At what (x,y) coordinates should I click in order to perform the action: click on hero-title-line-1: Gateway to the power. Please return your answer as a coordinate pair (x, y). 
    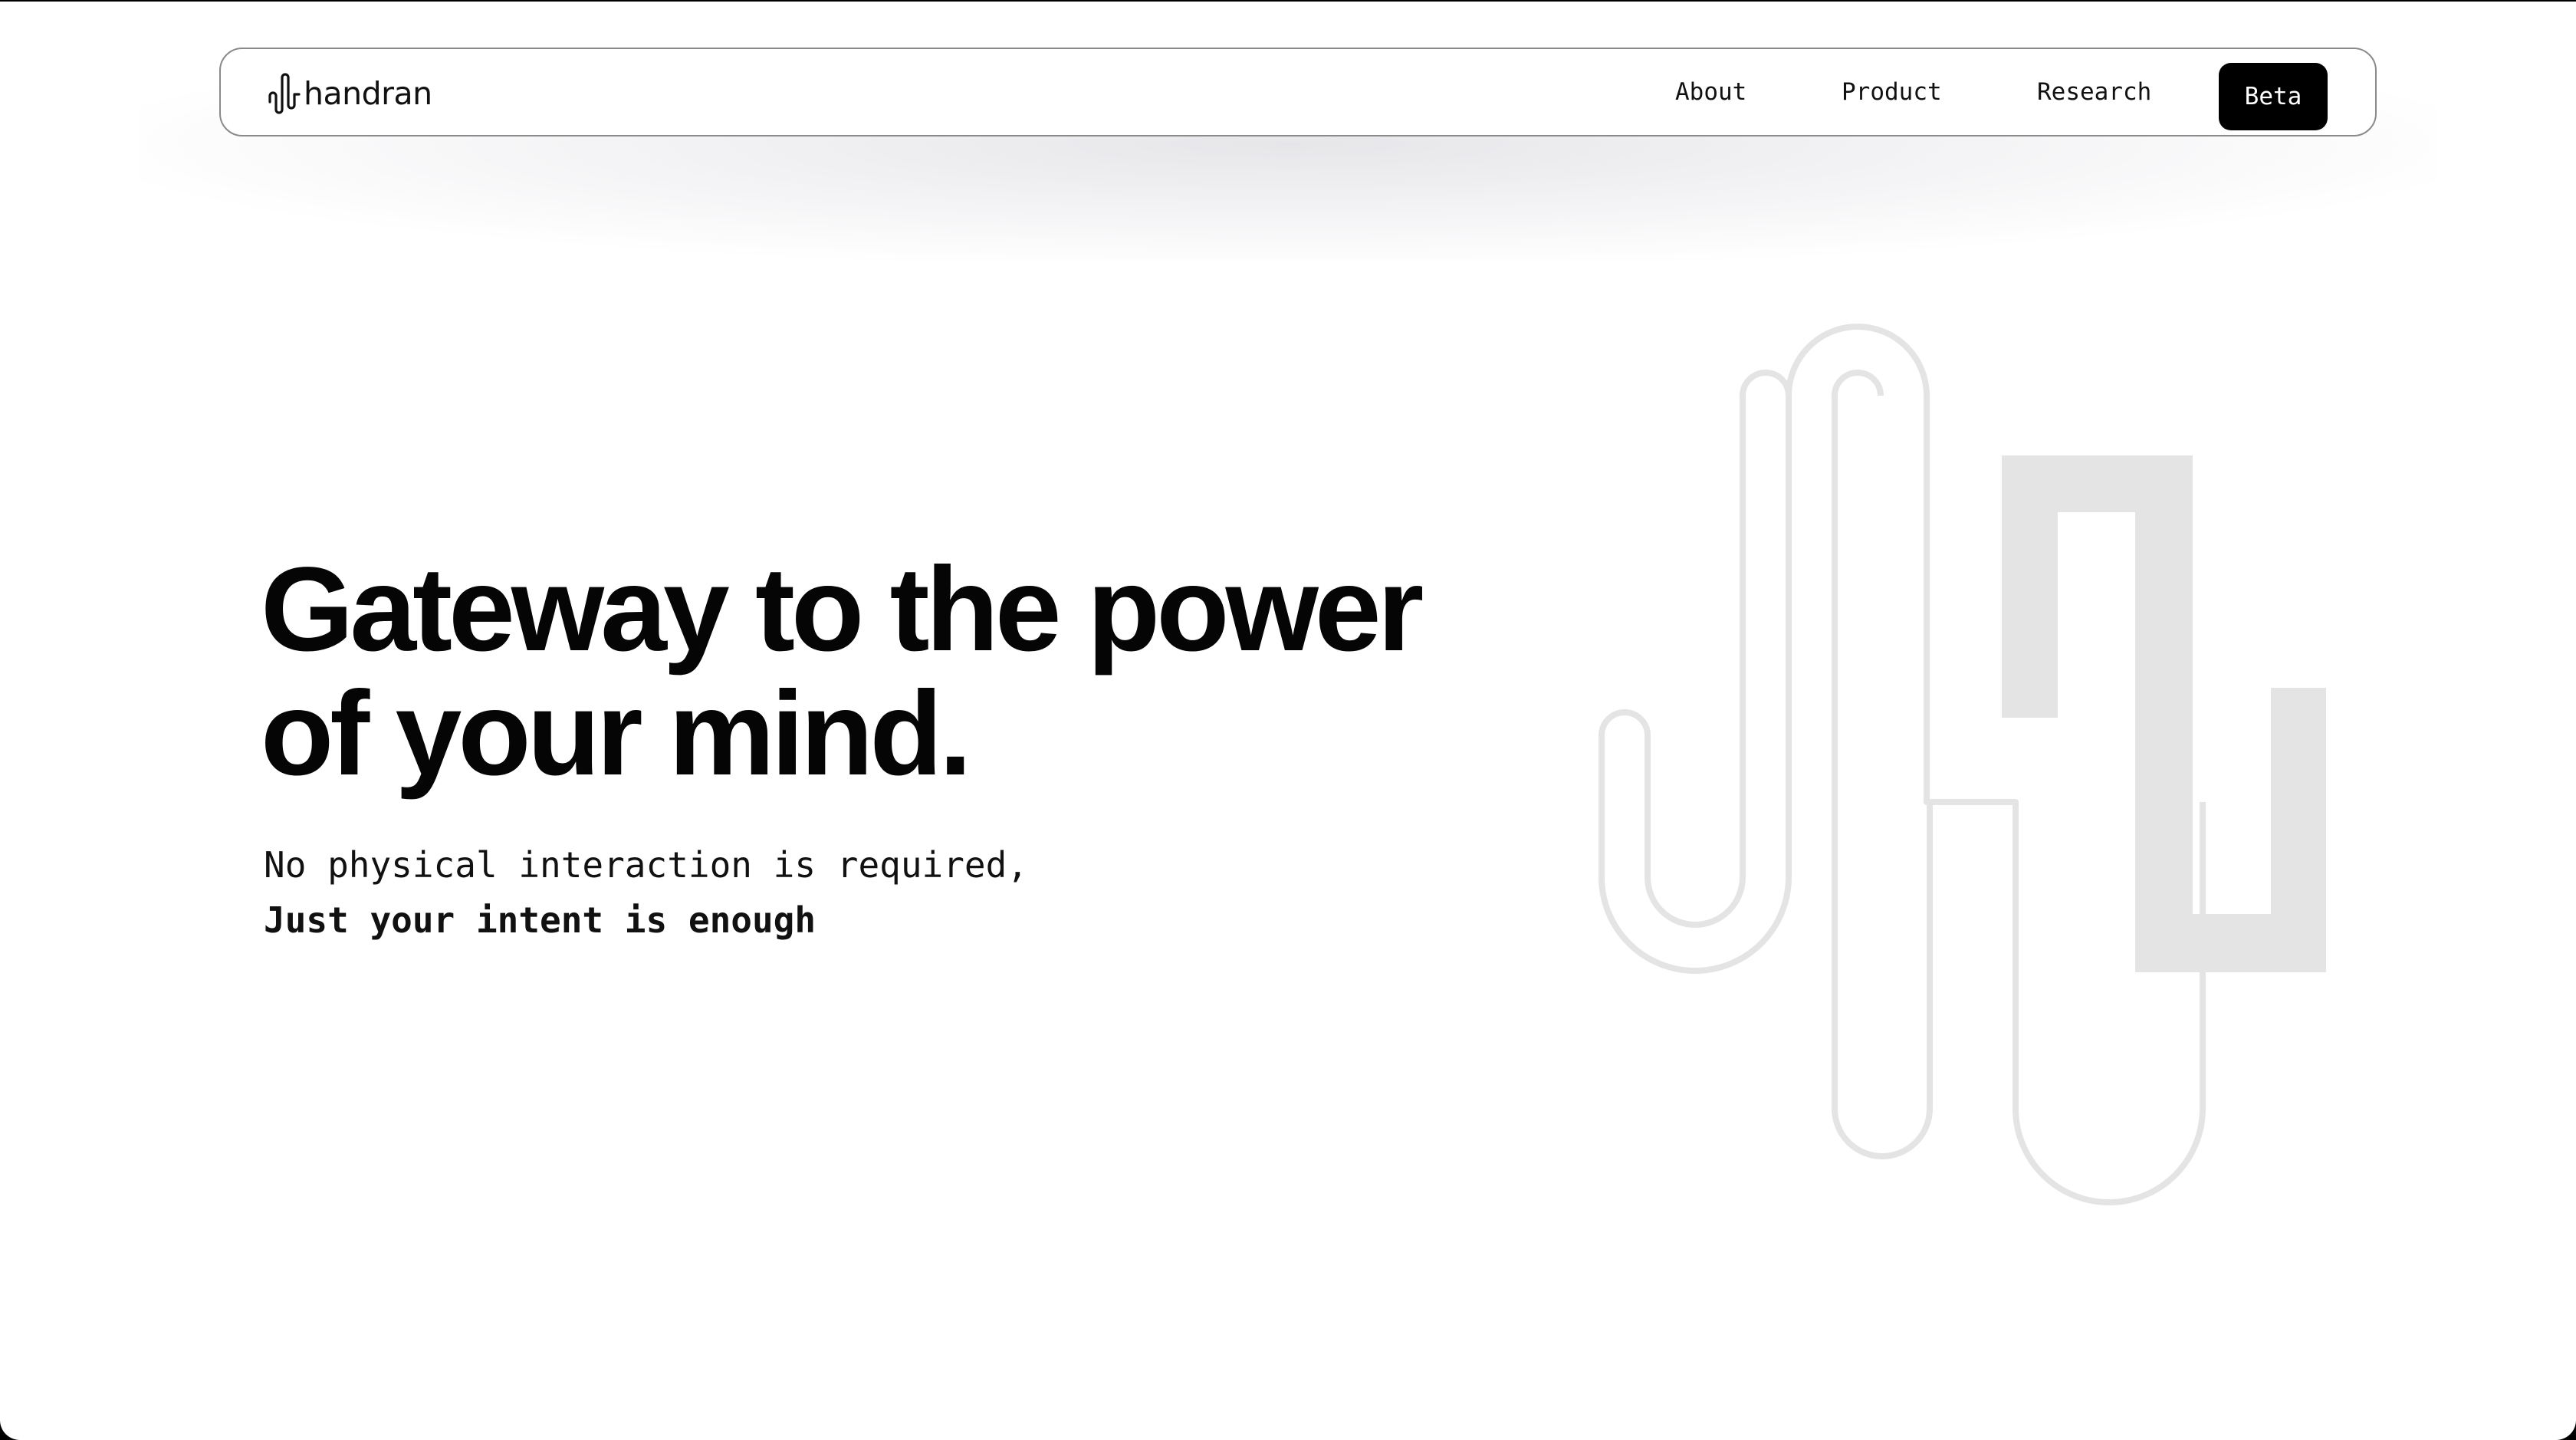
    Looking at the image, I should click on (843, 609).